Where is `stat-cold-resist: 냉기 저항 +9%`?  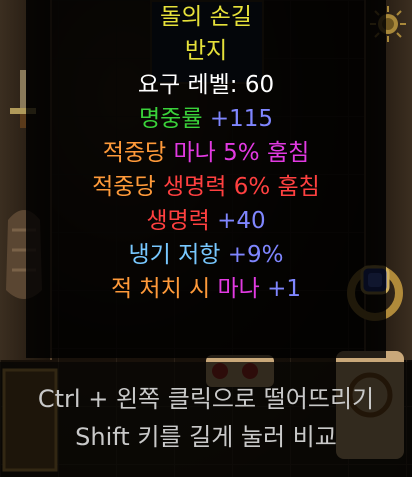 stat-cold-resist: 냉기 저항 +9% is located at coordinates (206, 255).